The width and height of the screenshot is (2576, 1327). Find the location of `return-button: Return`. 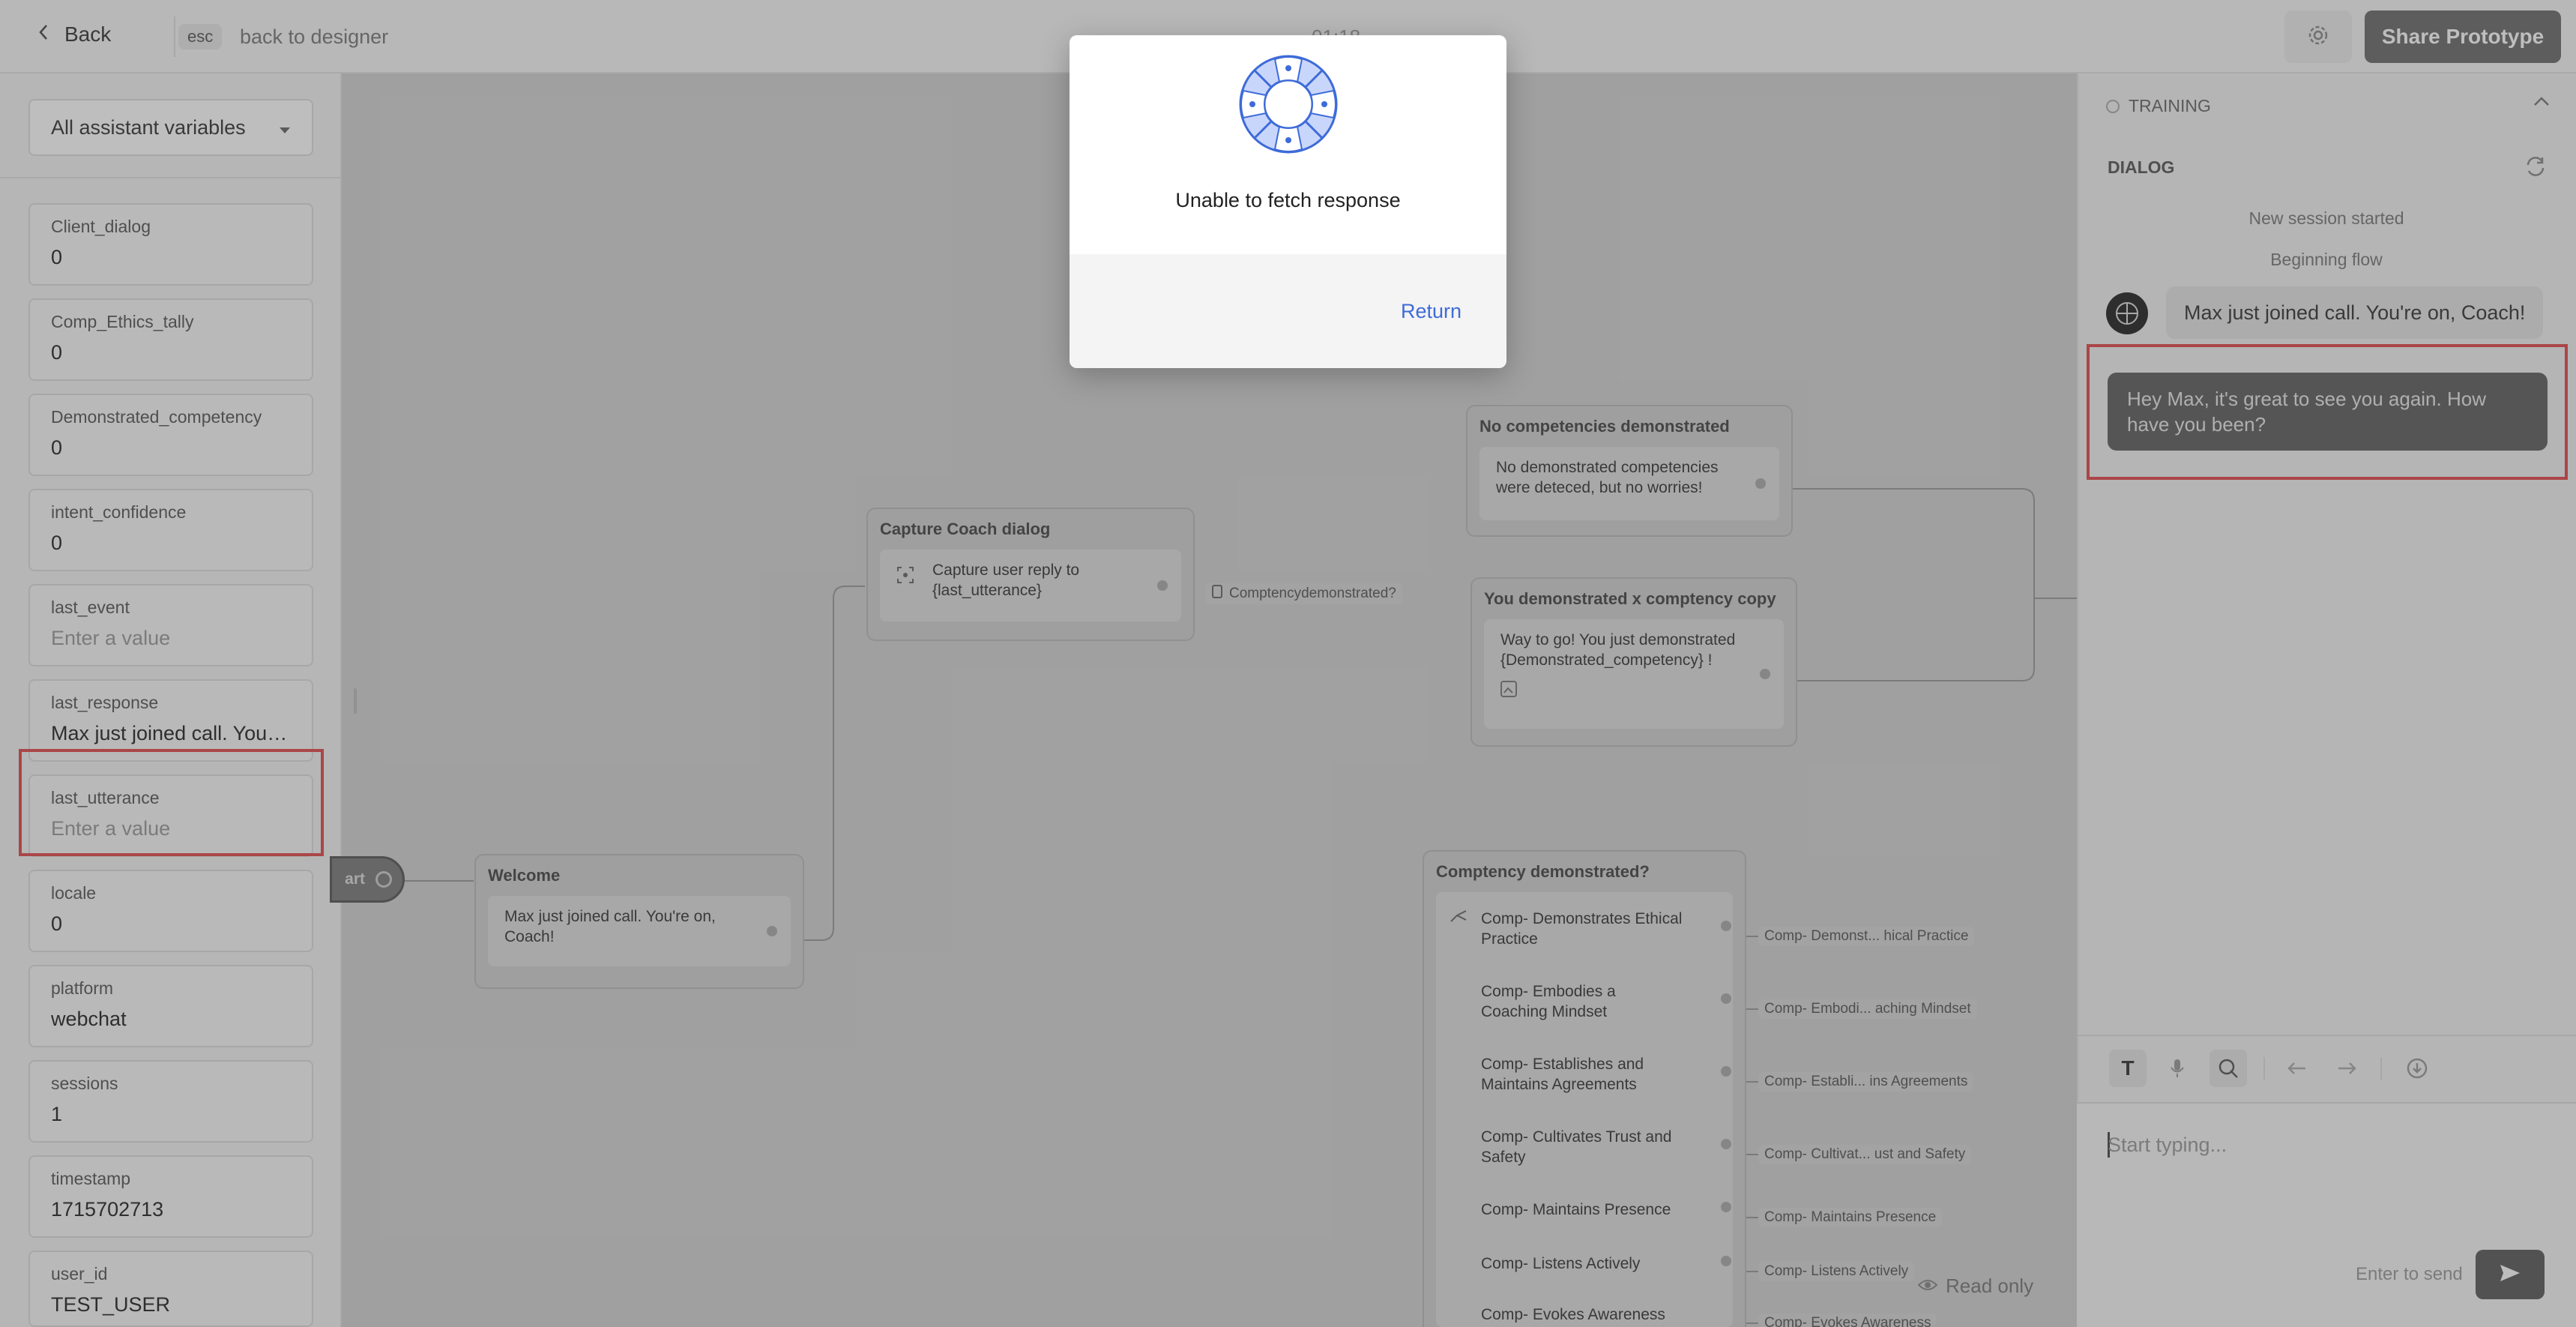

return-button: Return is located at coordinates (1432, 311).